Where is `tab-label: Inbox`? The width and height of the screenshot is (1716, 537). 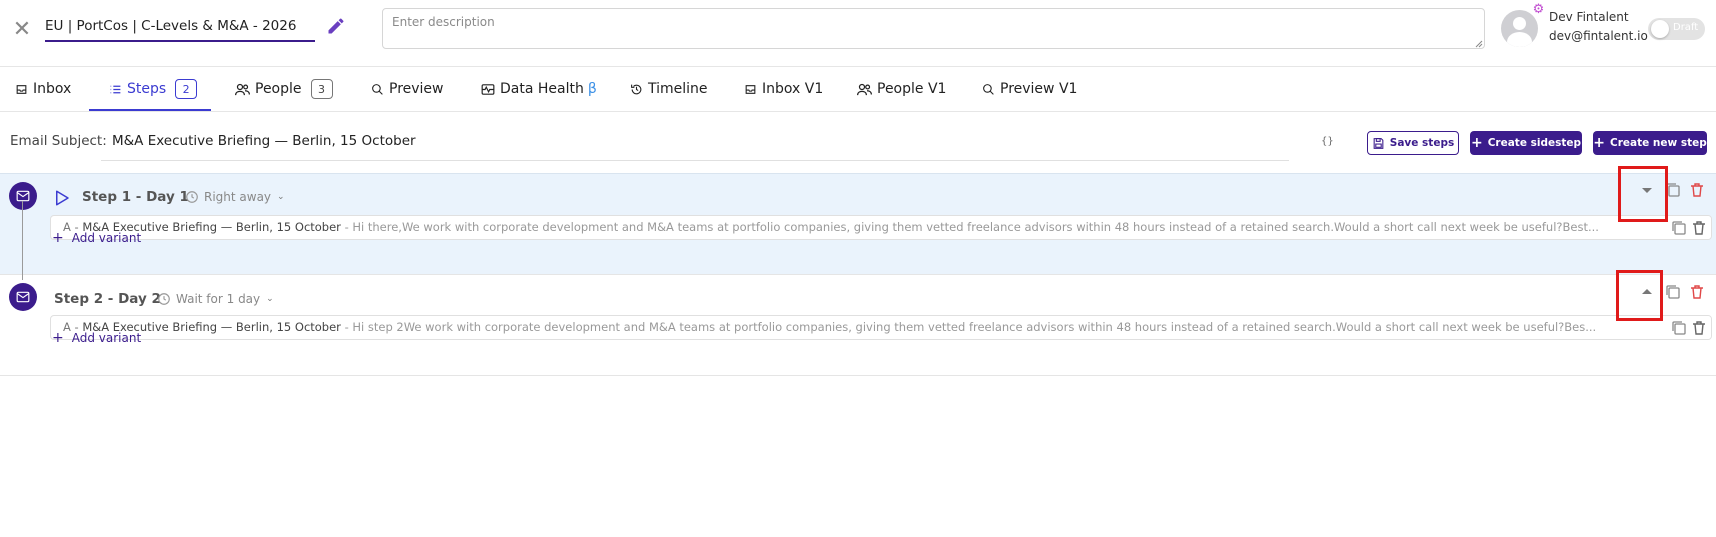
tab-label: Inbox is located at coordinates (52, 89).